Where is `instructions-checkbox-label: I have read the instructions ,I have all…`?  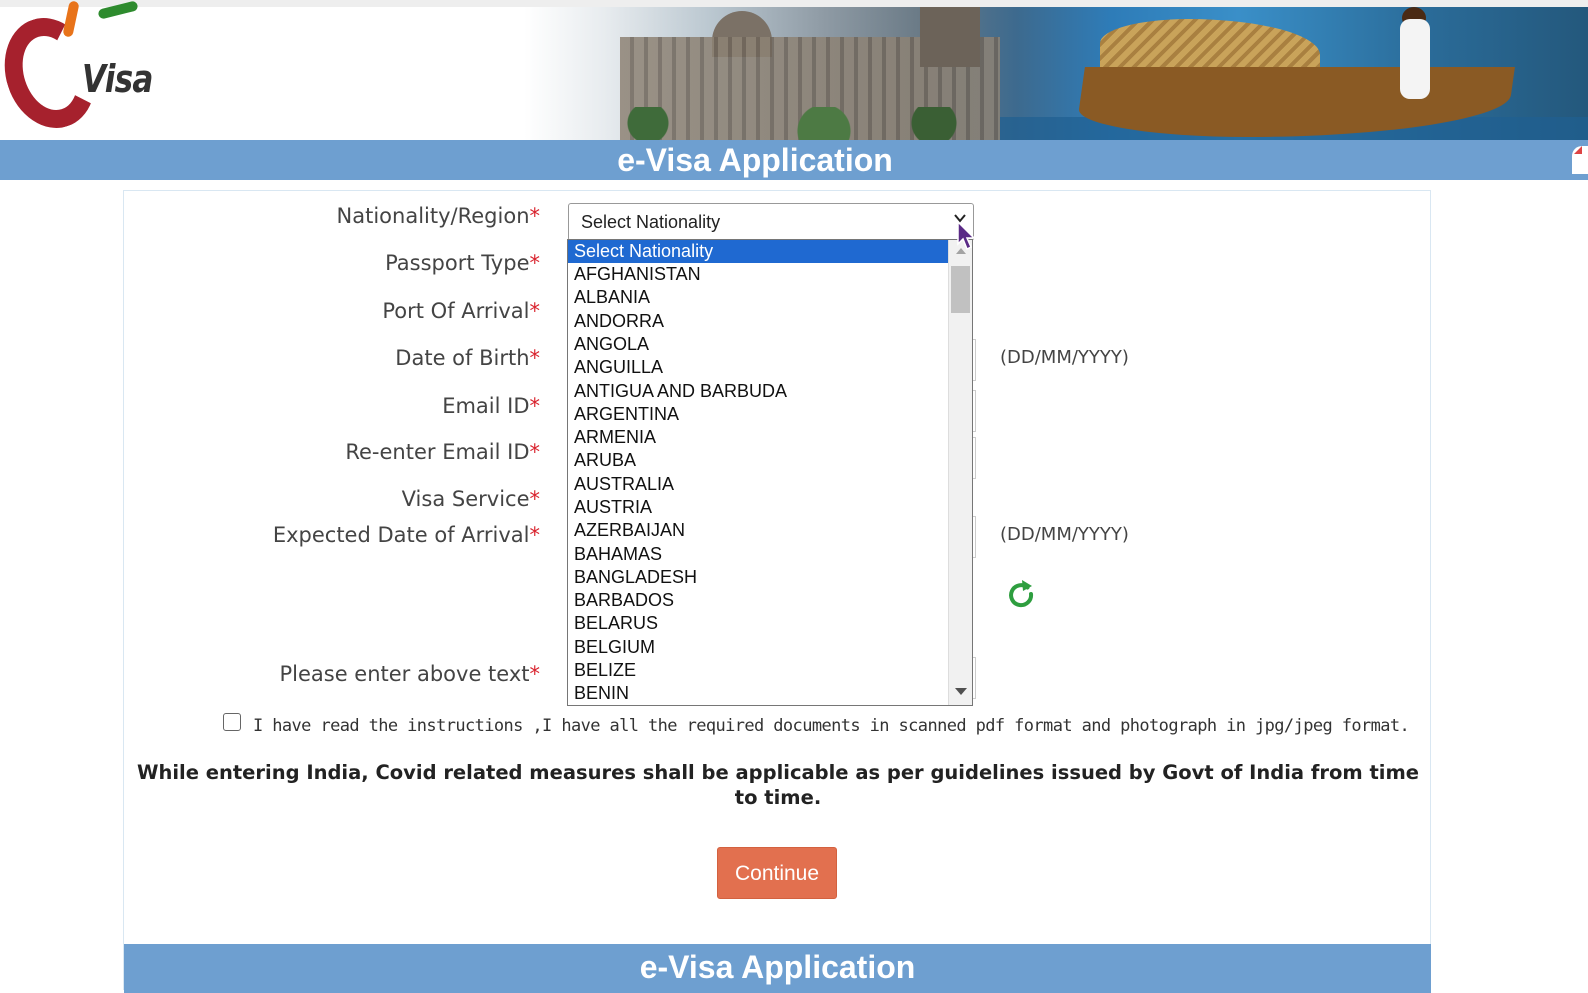
instructions-checkbox-label: I have read the instructions ,I have all… is located at coordinates (831, 726).